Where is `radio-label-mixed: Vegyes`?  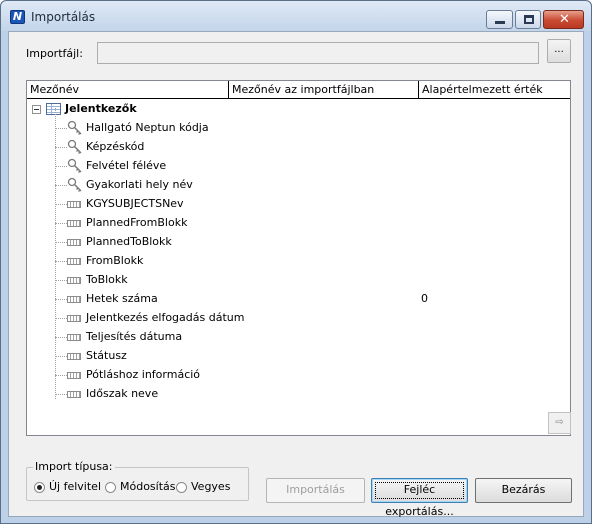
radio-label-mixed: Vegyes is located at coordinates (210, 486).